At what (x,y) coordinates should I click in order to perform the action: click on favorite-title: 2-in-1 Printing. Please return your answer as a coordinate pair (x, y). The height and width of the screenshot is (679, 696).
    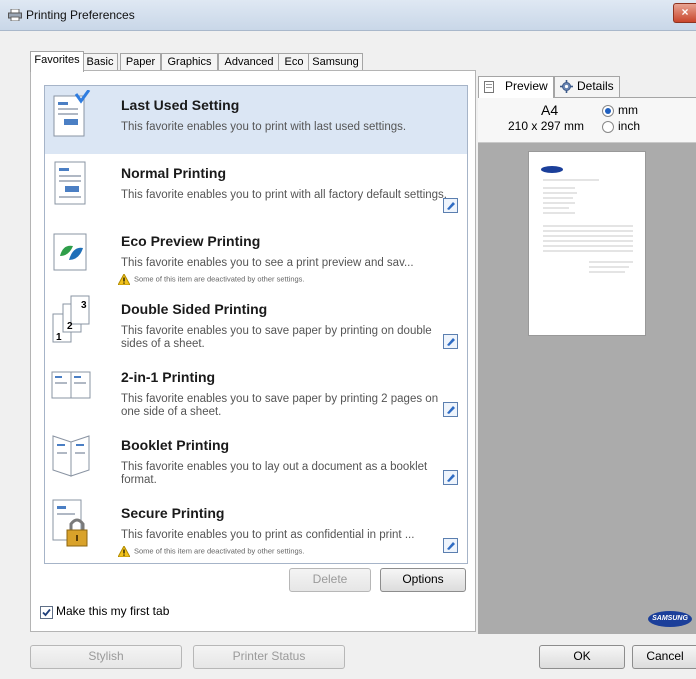
    Looking at the image, I should click on (168, 377).